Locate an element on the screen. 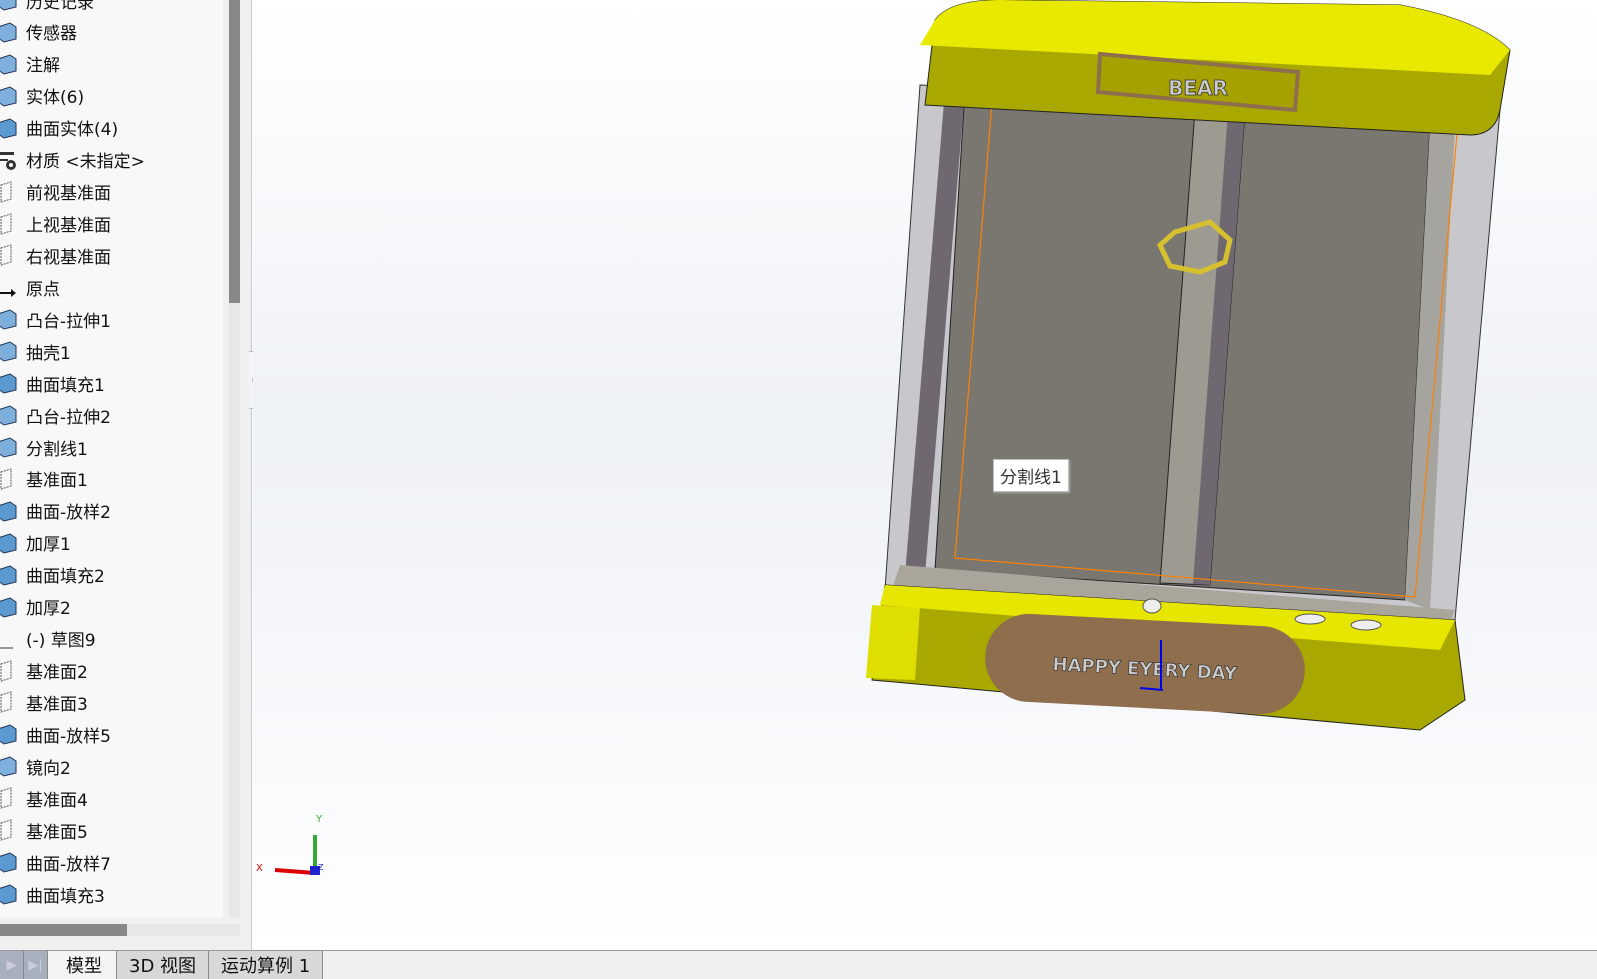 The height and width of the screenshot is (979, 1597). tree-item-label: 实体(6) is located at coordinates (55, 98).